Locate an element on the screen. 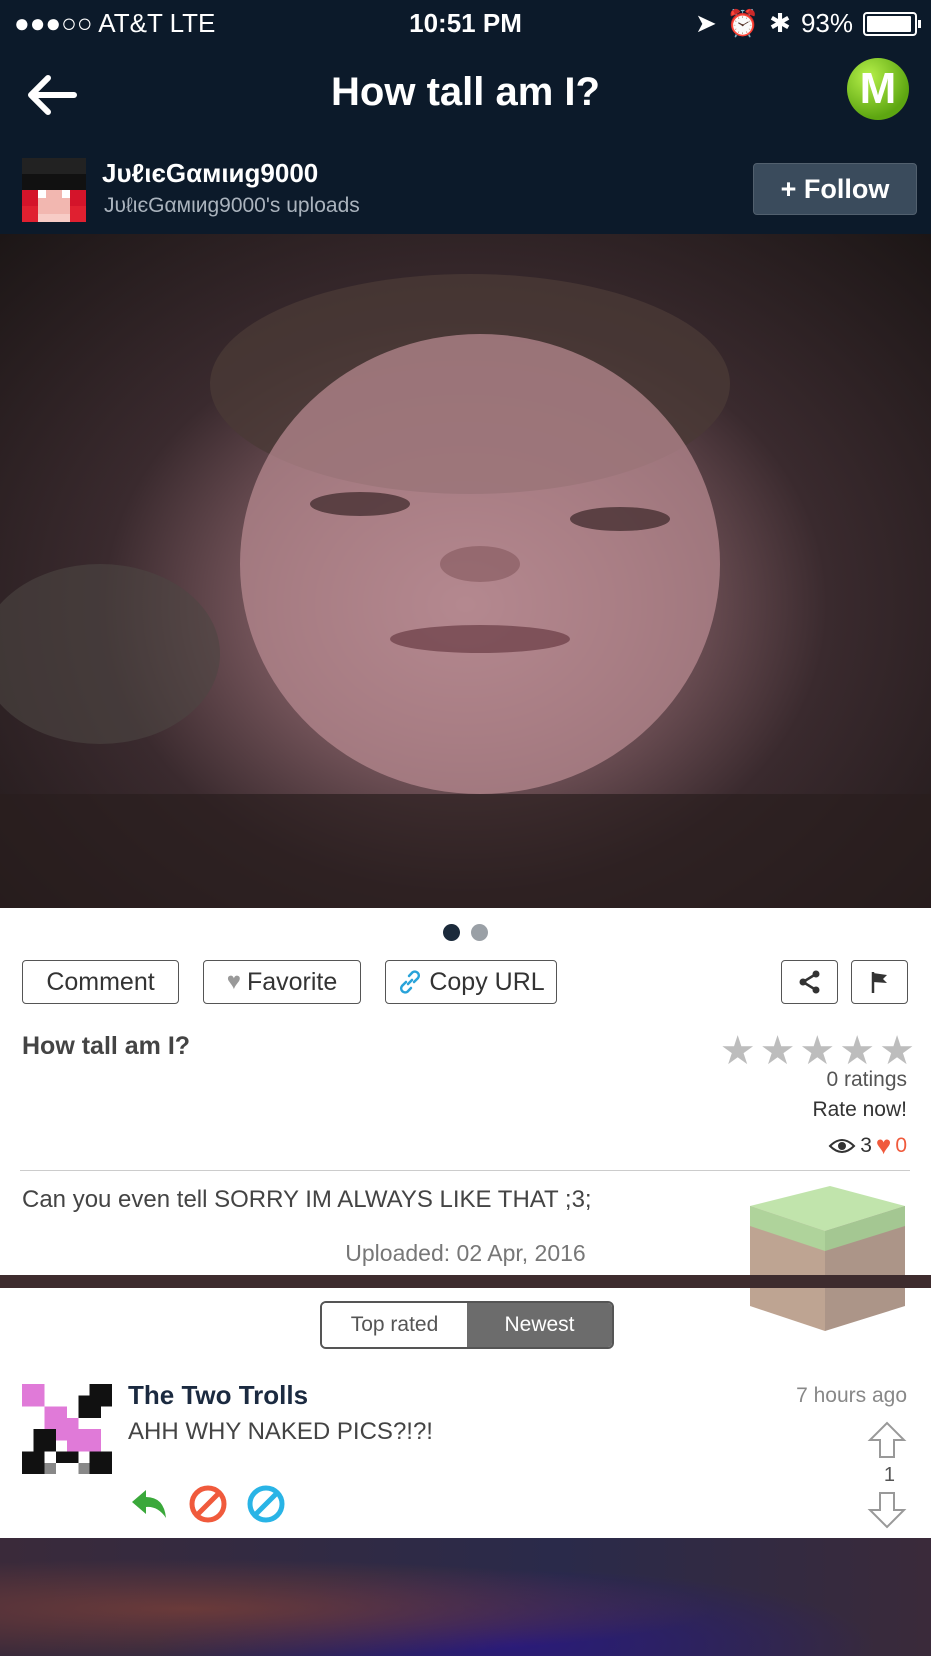 This screenshot has height=1656, width=931. follow-button: + Follow is located at coordinates (835, 189).